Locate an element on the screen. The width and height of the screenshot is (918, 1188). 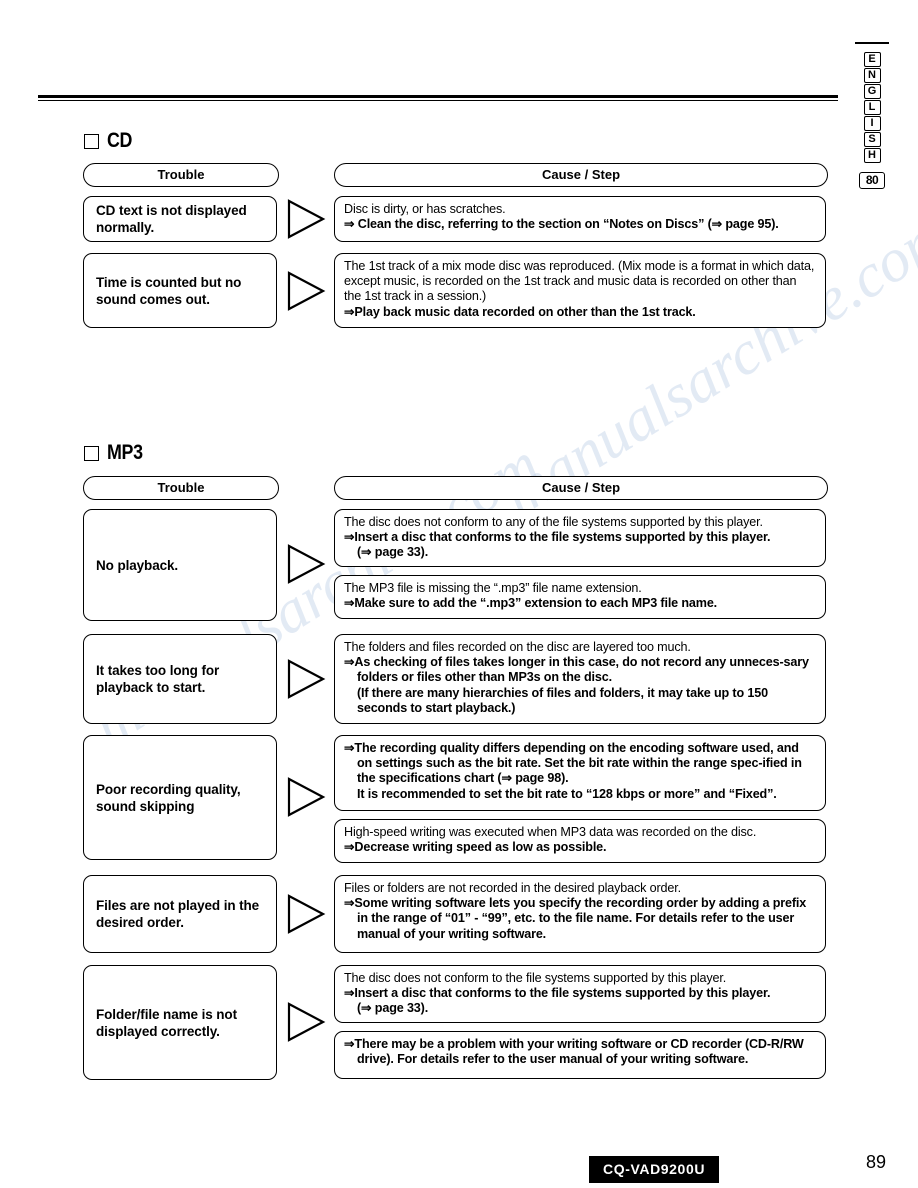
model-number-badge: CQ-VAD9200U is located at coordinates (654, 1169).